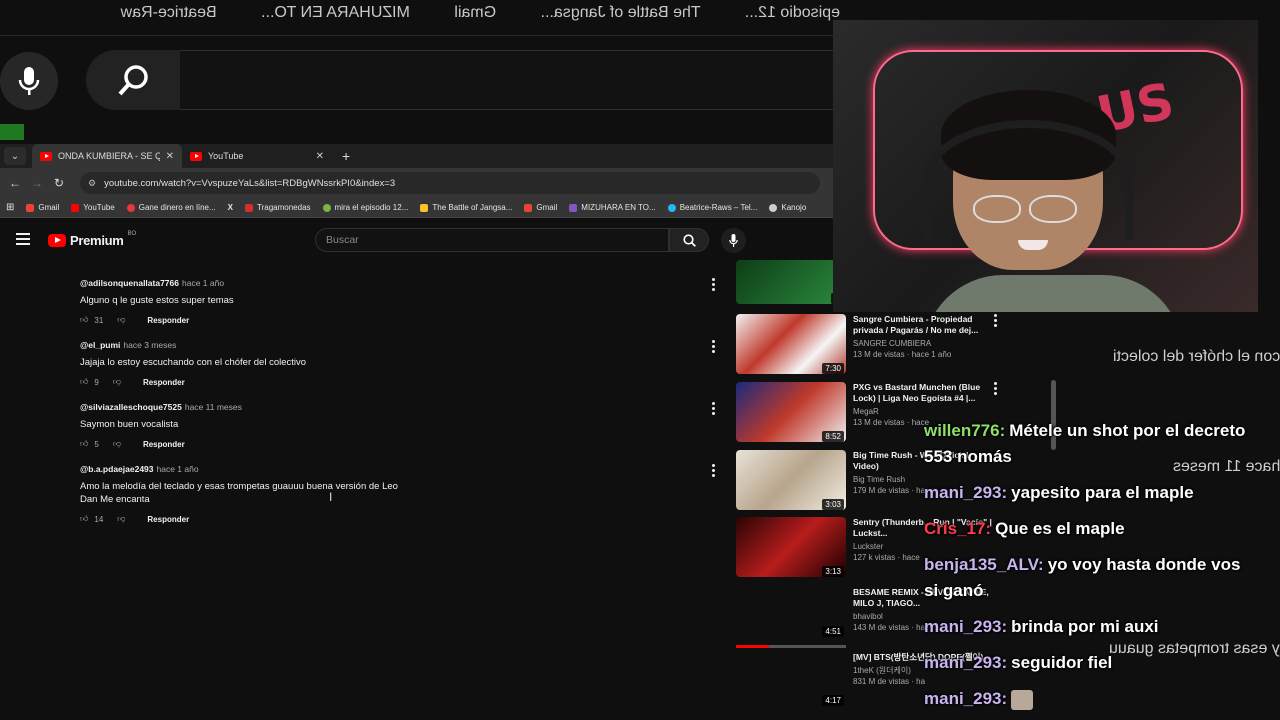 The height and width of the screenshot is (720, 1280). Describe the element at coordinates (923, 411) in the screenshot. I see `channel-name: MegaR` at that location.